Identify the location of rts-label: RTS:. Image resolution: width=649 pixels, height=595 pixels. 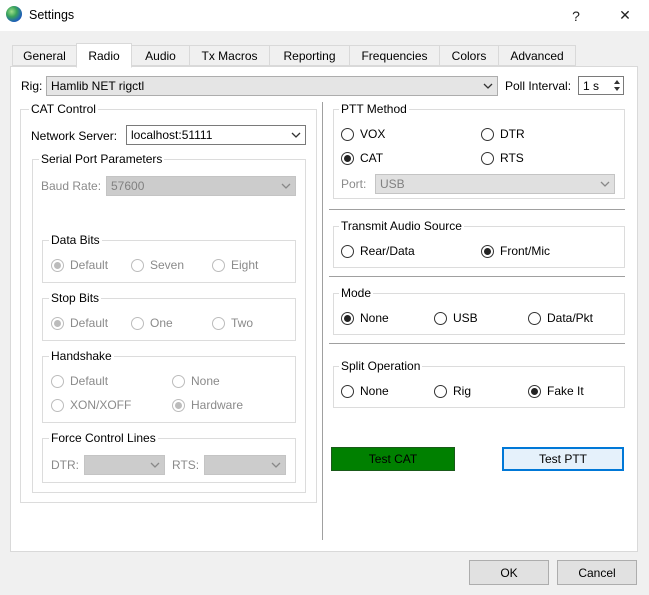
(186, 465).